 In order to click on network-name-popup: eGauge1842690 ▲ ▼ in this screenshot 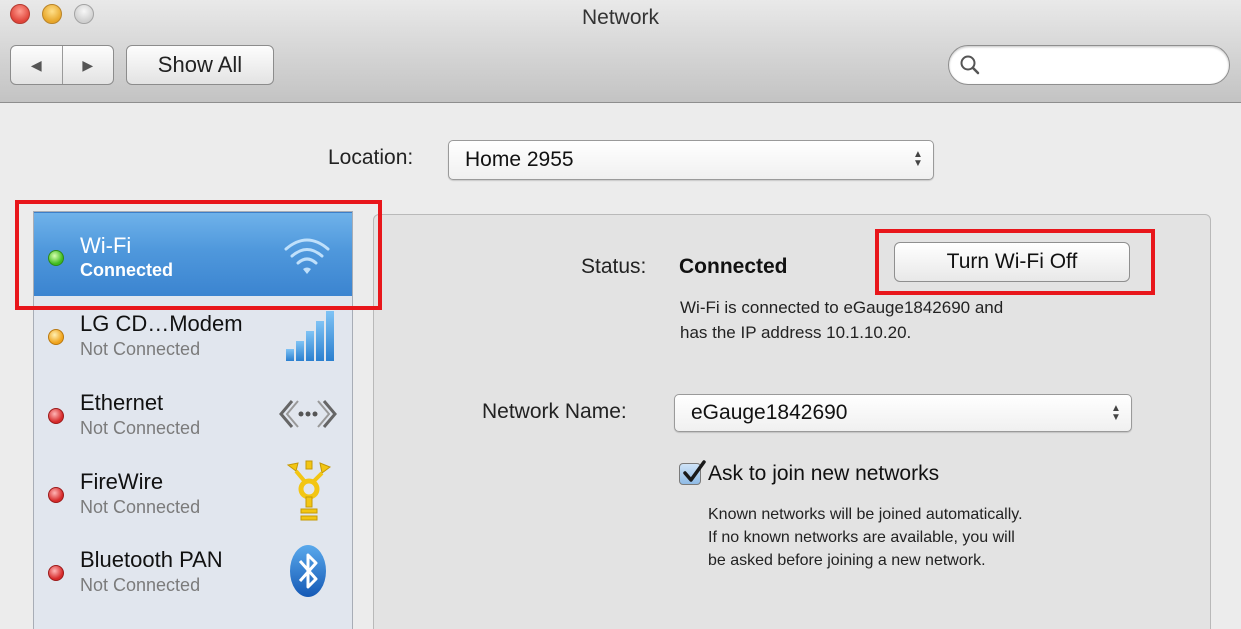, I will do `click(903, 413)`.